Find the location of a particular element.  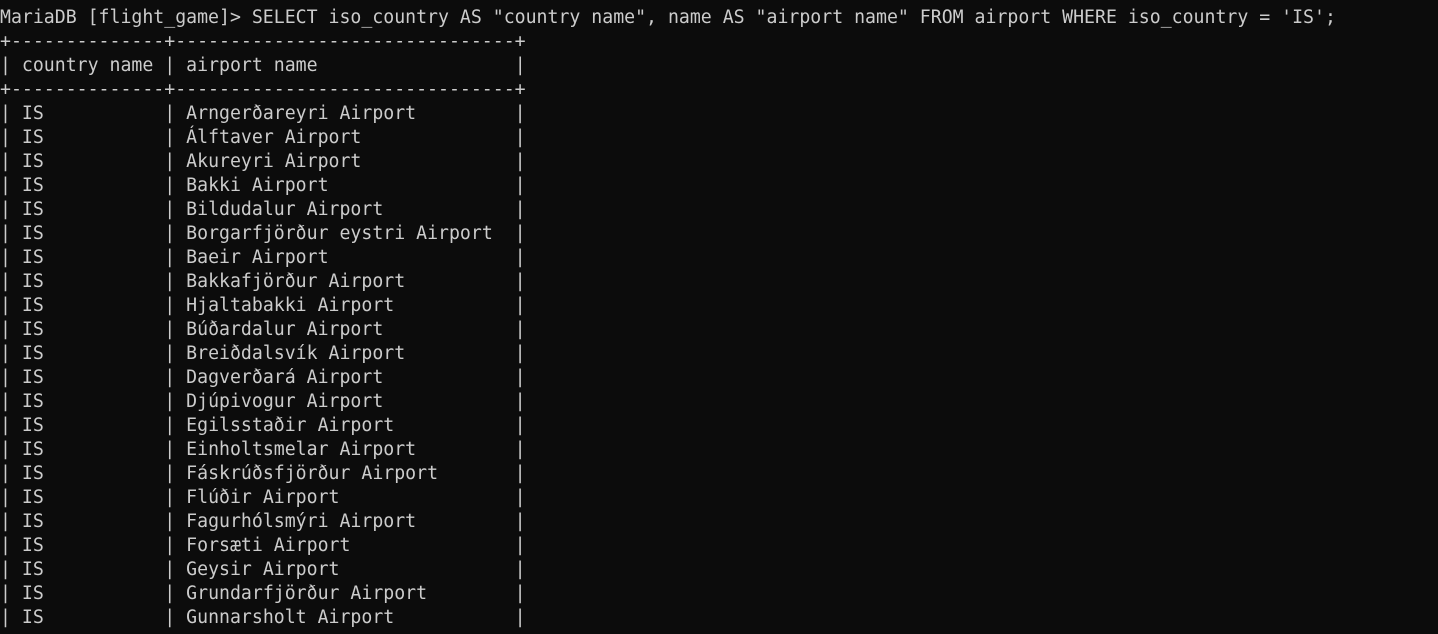

table-row: | IS | Bakki Airport | is located at coordinates (263, 185).